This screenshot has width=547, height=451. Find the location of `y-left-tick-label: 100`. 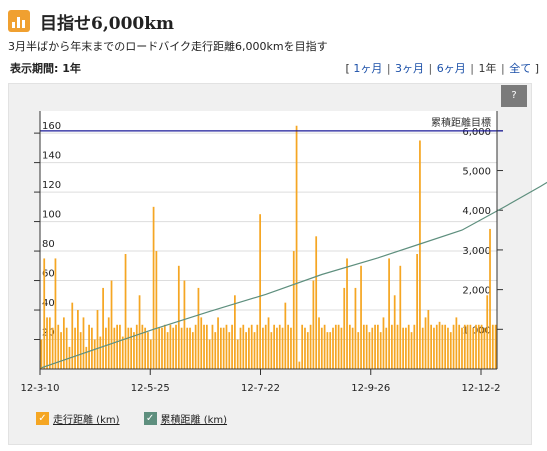

y-left-tick-label: 100 is located at coordinates (51, 215).